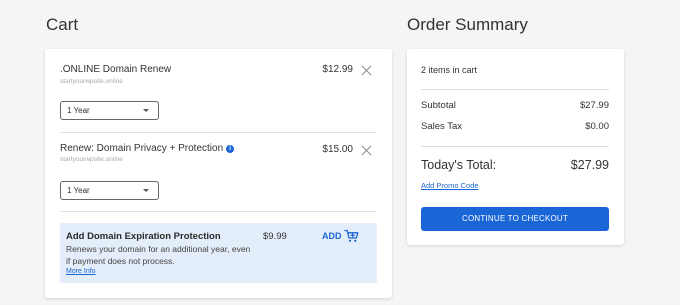 Image resolution: width=680 pixels, height=305 pixels. Describe the element at coordinates (450, 185) in the screenshot. I see `add-promo-code-link: Add Promo Code` at that location.